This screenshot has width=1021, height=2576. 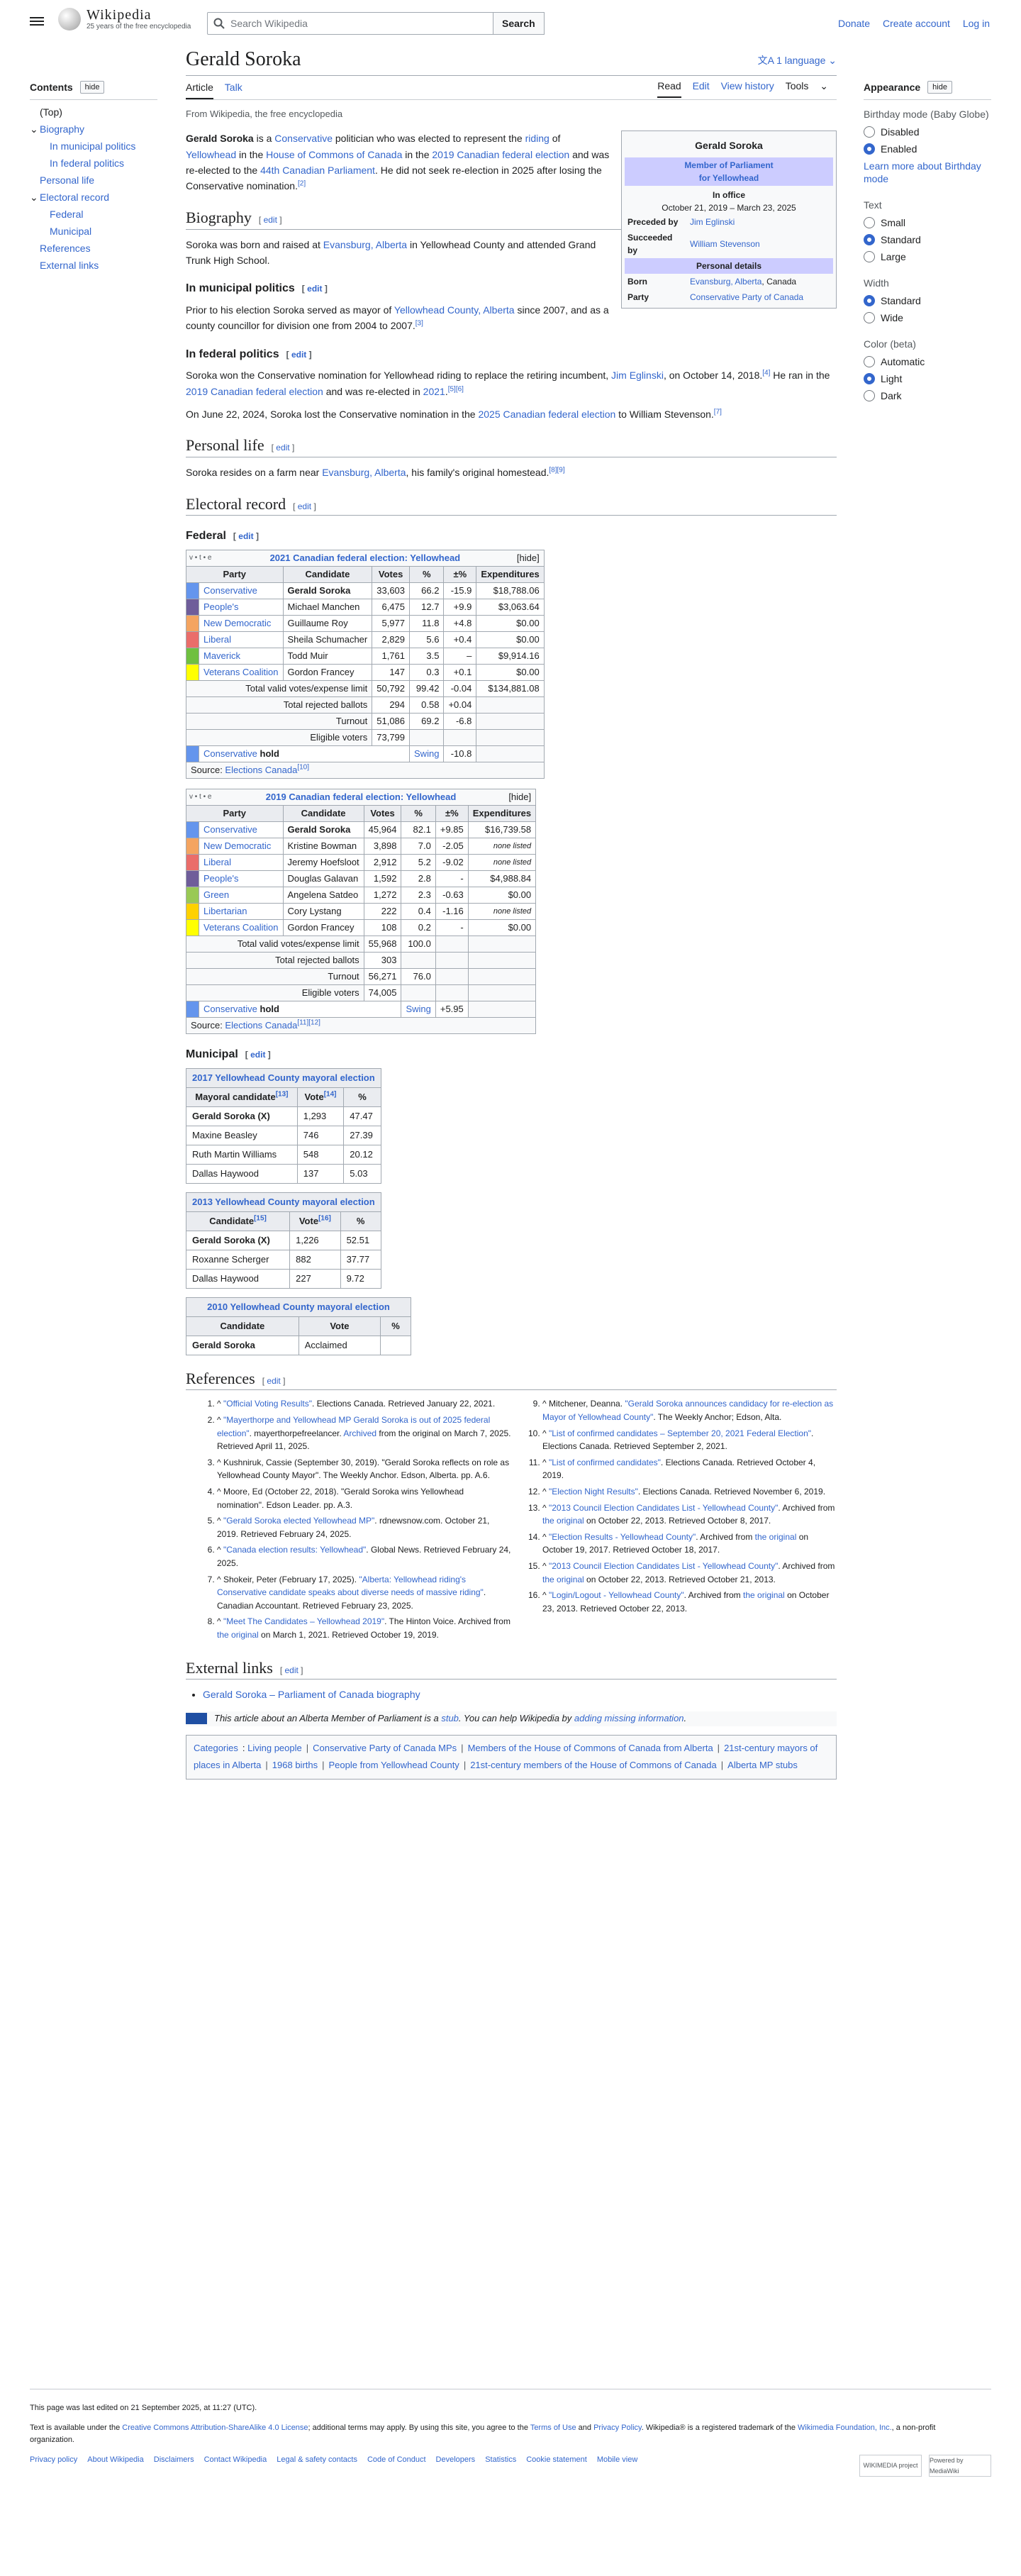 What do you see at coordinates (53, 2459) in the screenshot?
I see `footer-link: Privacy policy` at bounding box center [53, 2459].